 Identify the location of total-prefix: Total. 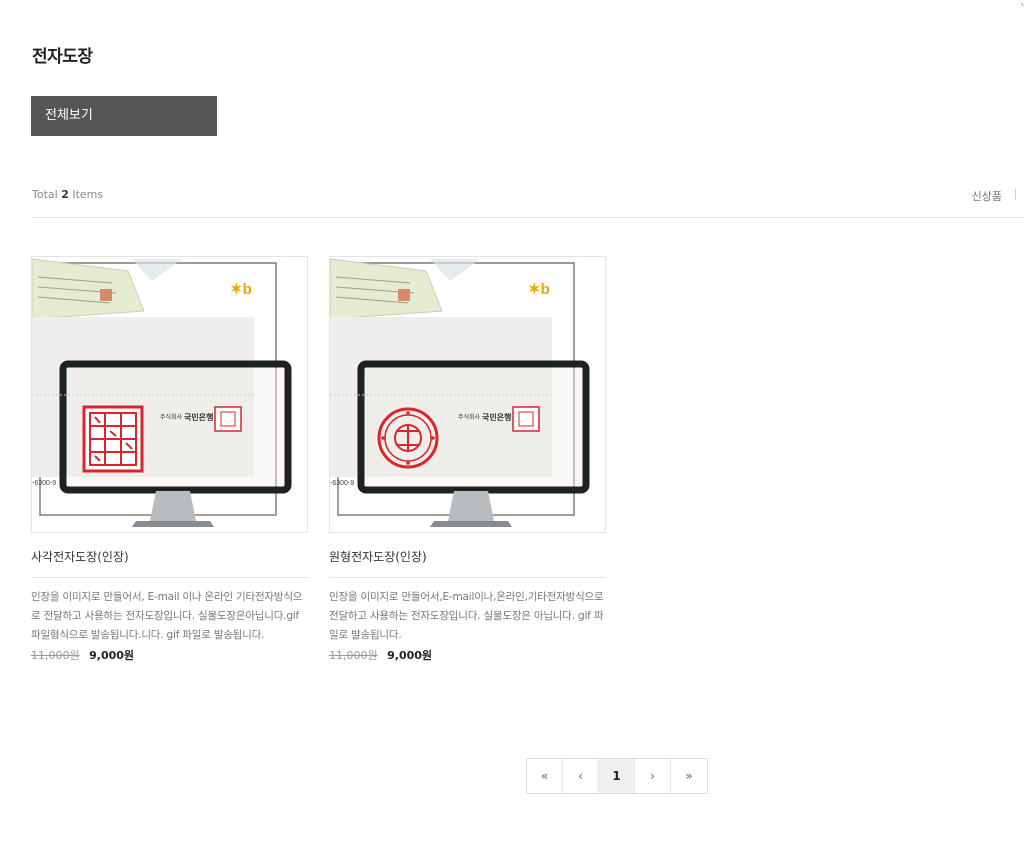
(45, 194).